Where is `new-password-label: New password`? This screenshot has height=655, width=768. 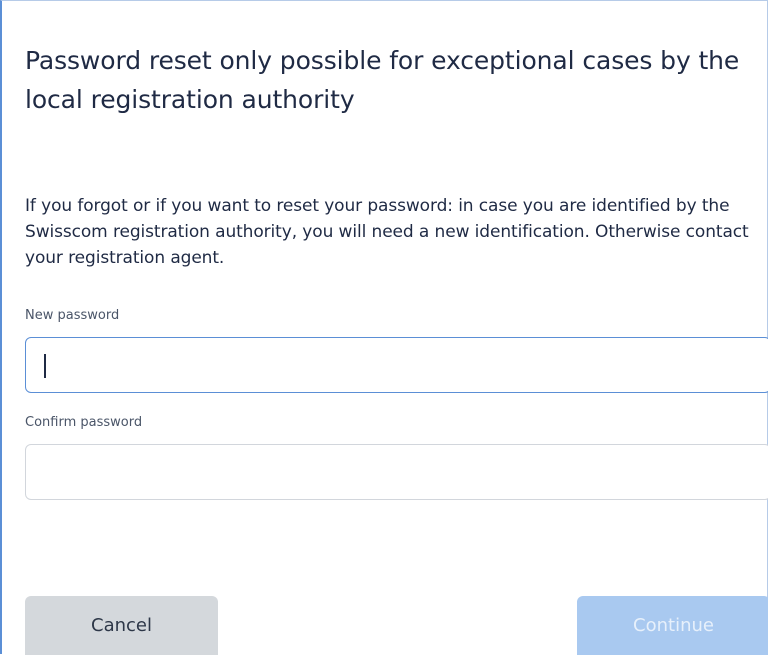
new-password-label: New password is located at coordinates (72, 315).